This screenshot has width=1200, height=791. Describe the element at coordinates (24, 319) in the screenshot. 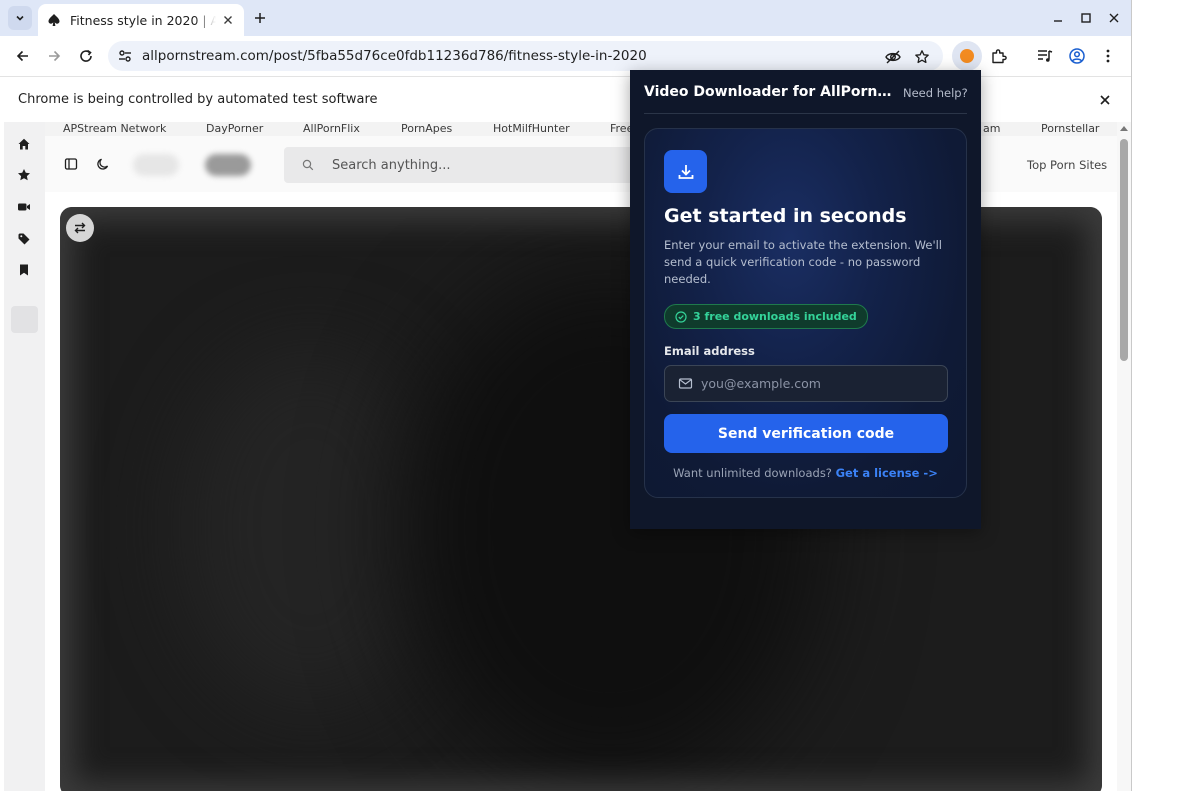

I see `rail-placeholder-box` at that location.